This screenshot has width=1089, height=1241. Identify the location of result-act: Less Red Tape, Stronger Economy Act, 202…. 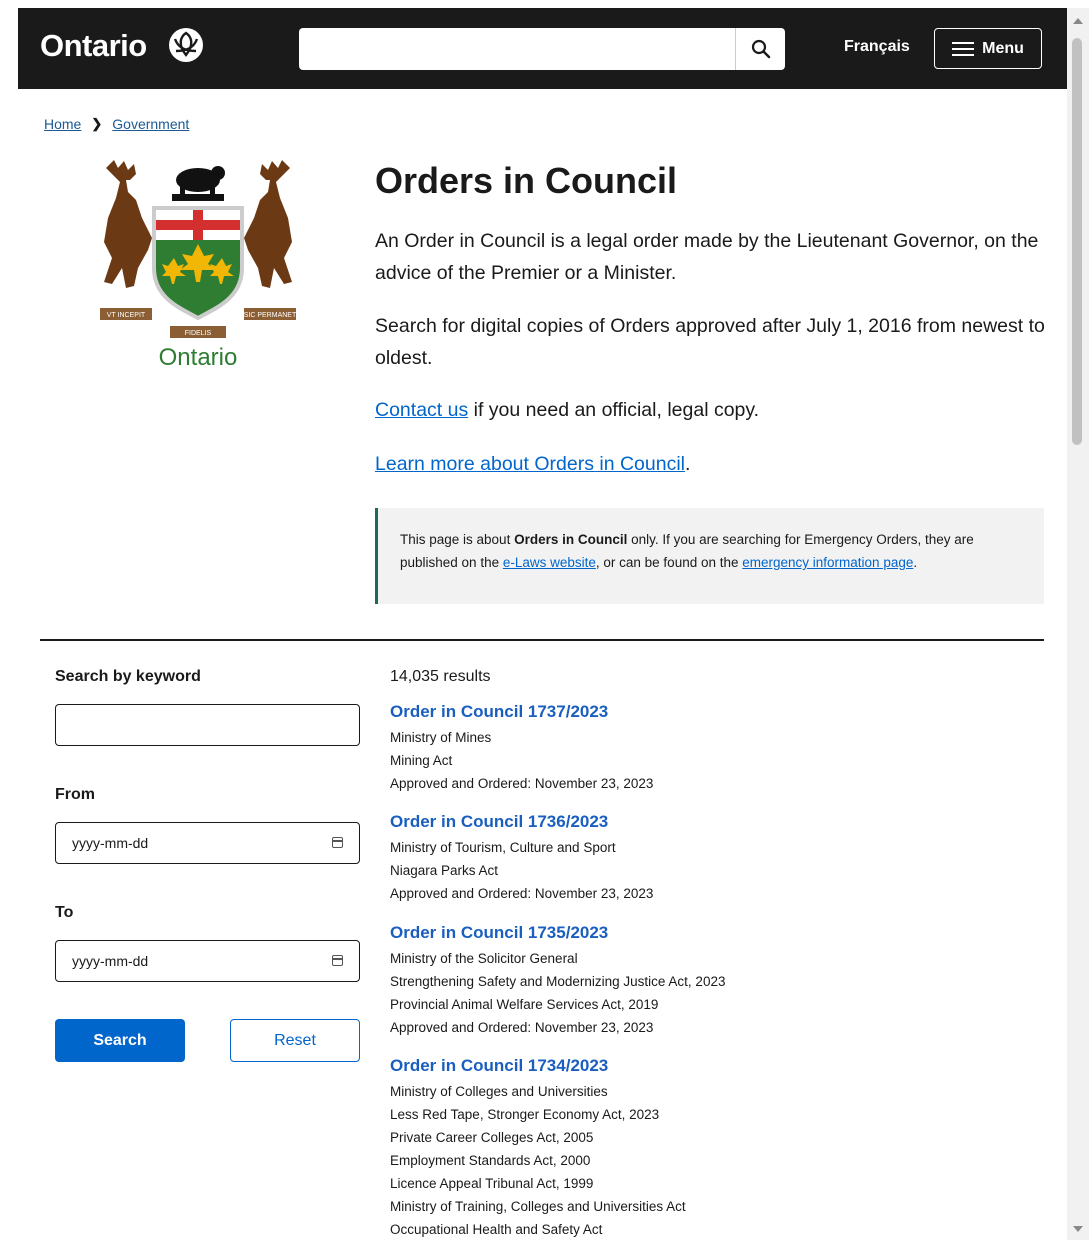
(525, 1114).